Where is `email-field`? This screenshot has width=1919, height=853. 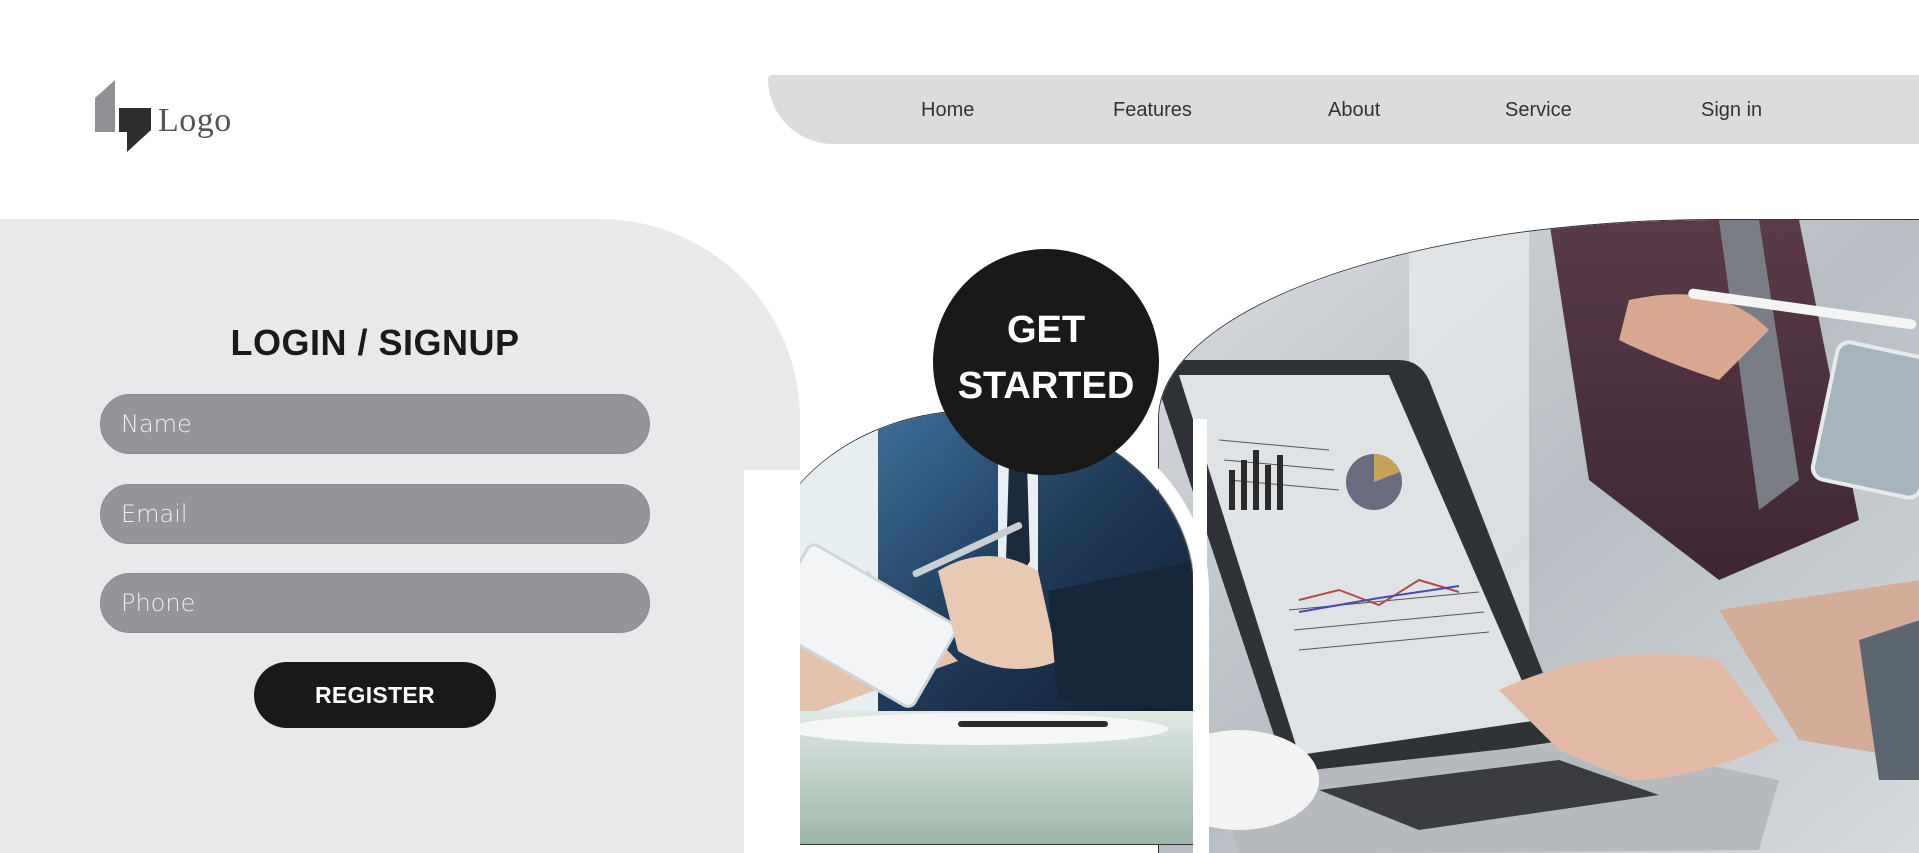
email-field is located at coordinates (375, 514).